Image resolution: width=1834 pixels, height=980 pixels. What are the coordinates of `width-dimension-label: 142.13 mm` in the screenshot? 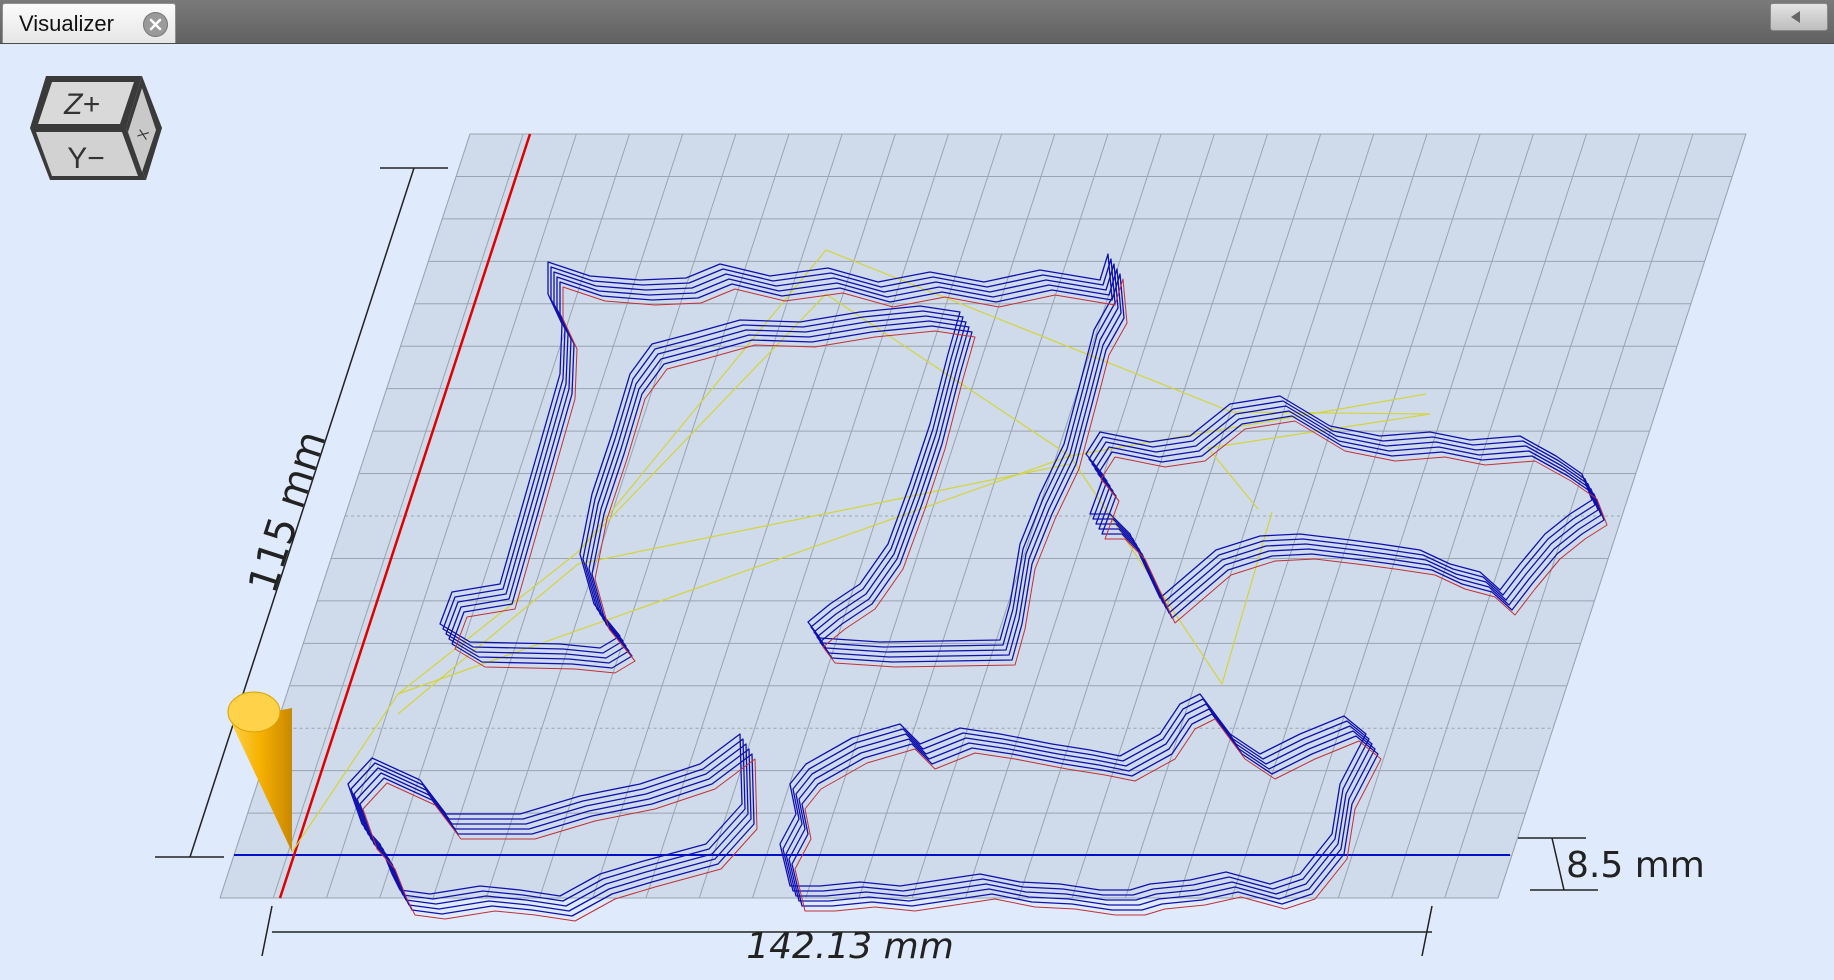 It's located at (850, 946).